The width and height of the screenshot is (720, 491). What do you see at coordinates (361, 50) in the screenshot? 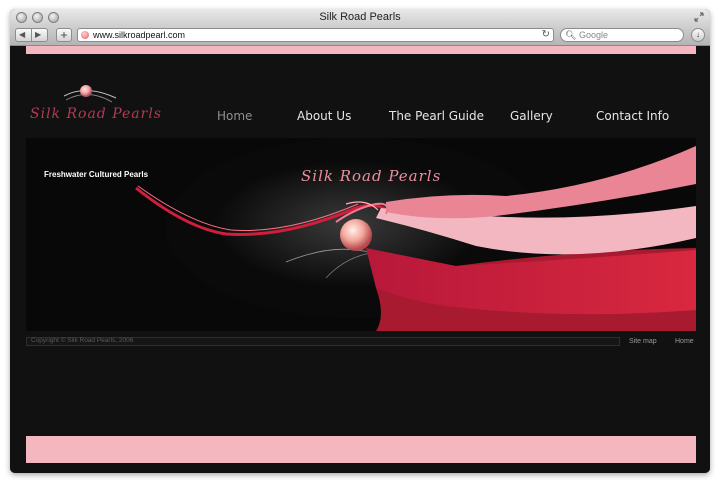
I see `top-accent-strip` at bounding box center [361, 50].